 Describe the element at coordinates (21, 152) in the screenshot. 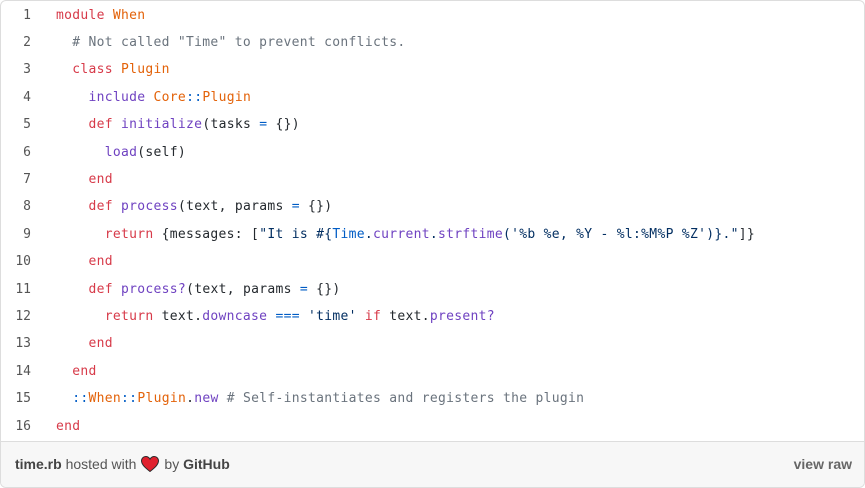

I see `line-number: 6` at that location.